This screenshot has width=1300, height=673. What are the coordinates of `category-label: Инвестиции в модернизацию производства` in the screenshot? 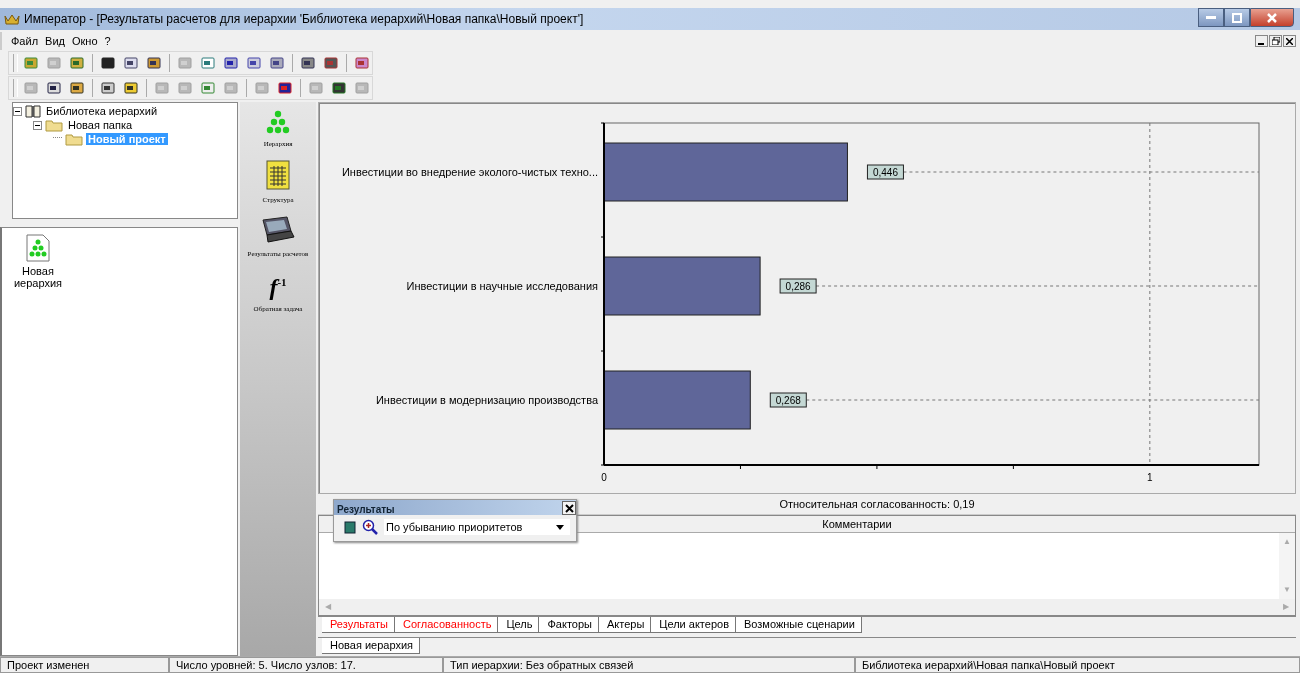 It's located at (486, 400).